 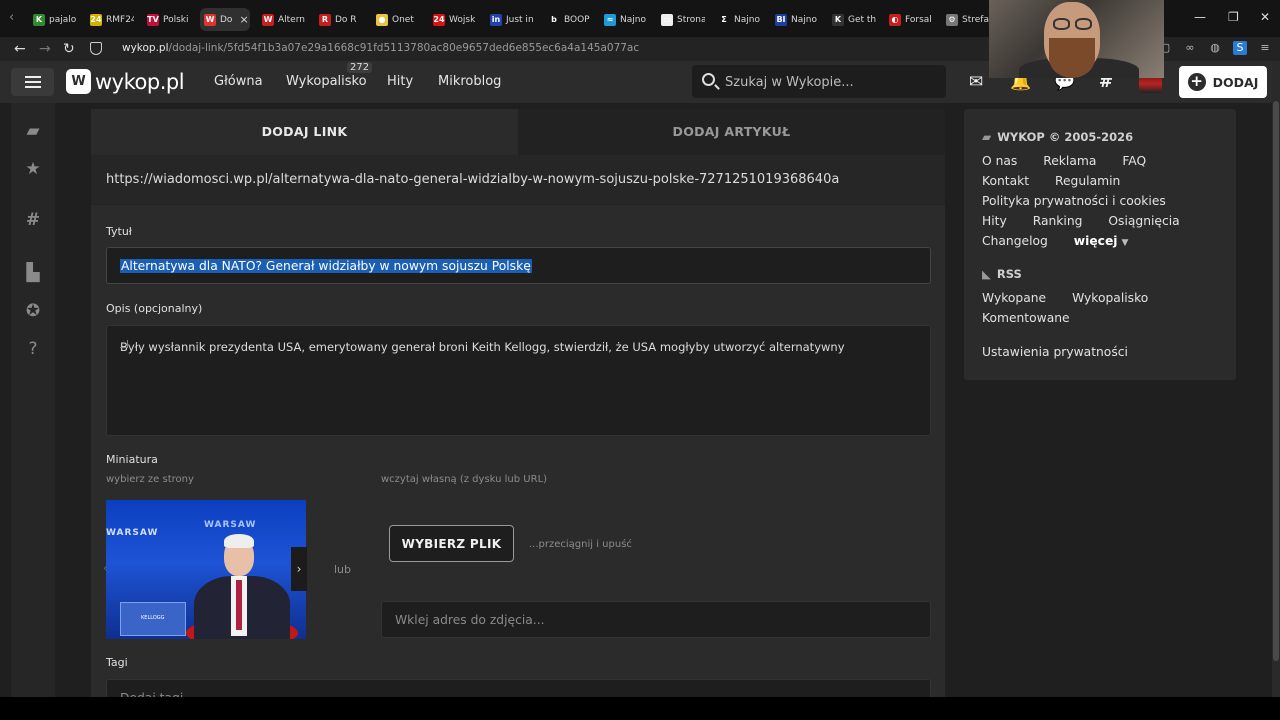 I want to click on back-icon: ←, so click(x=20, y=49).